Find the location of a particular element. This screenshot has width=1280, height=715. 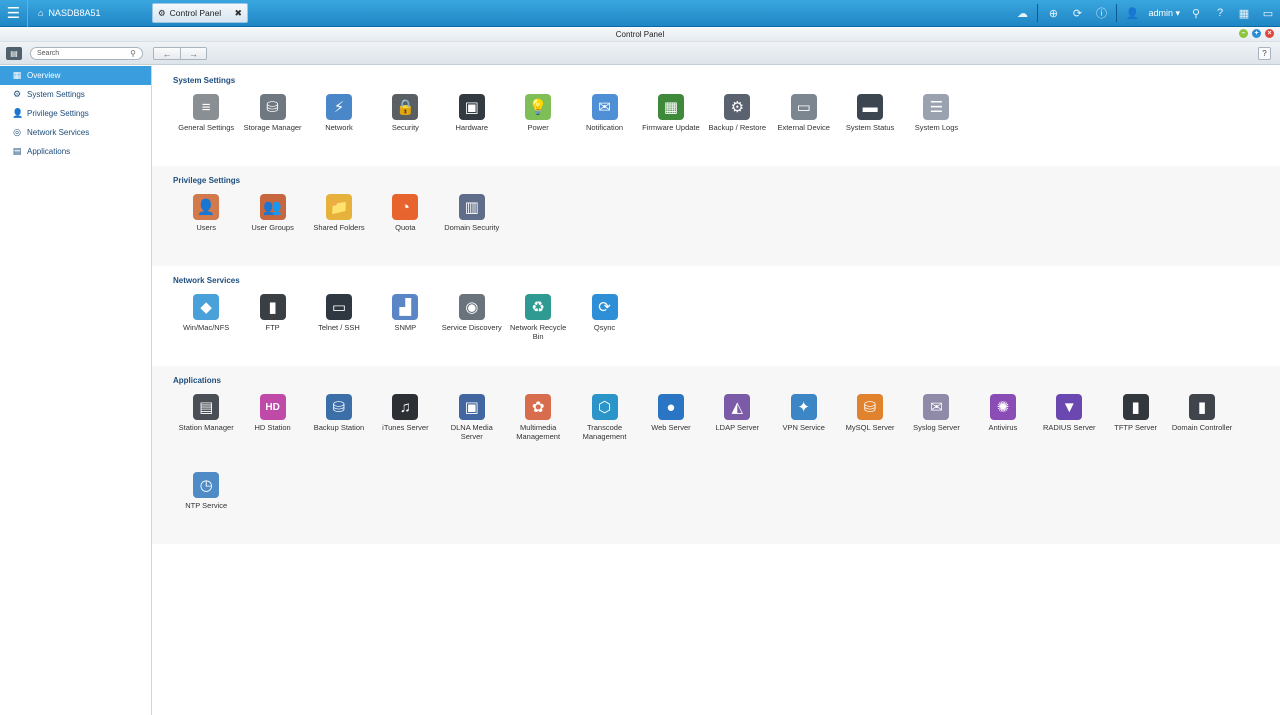

tile-syslog-server: ✉ Syslog Server is located at coordinates (936, 427).